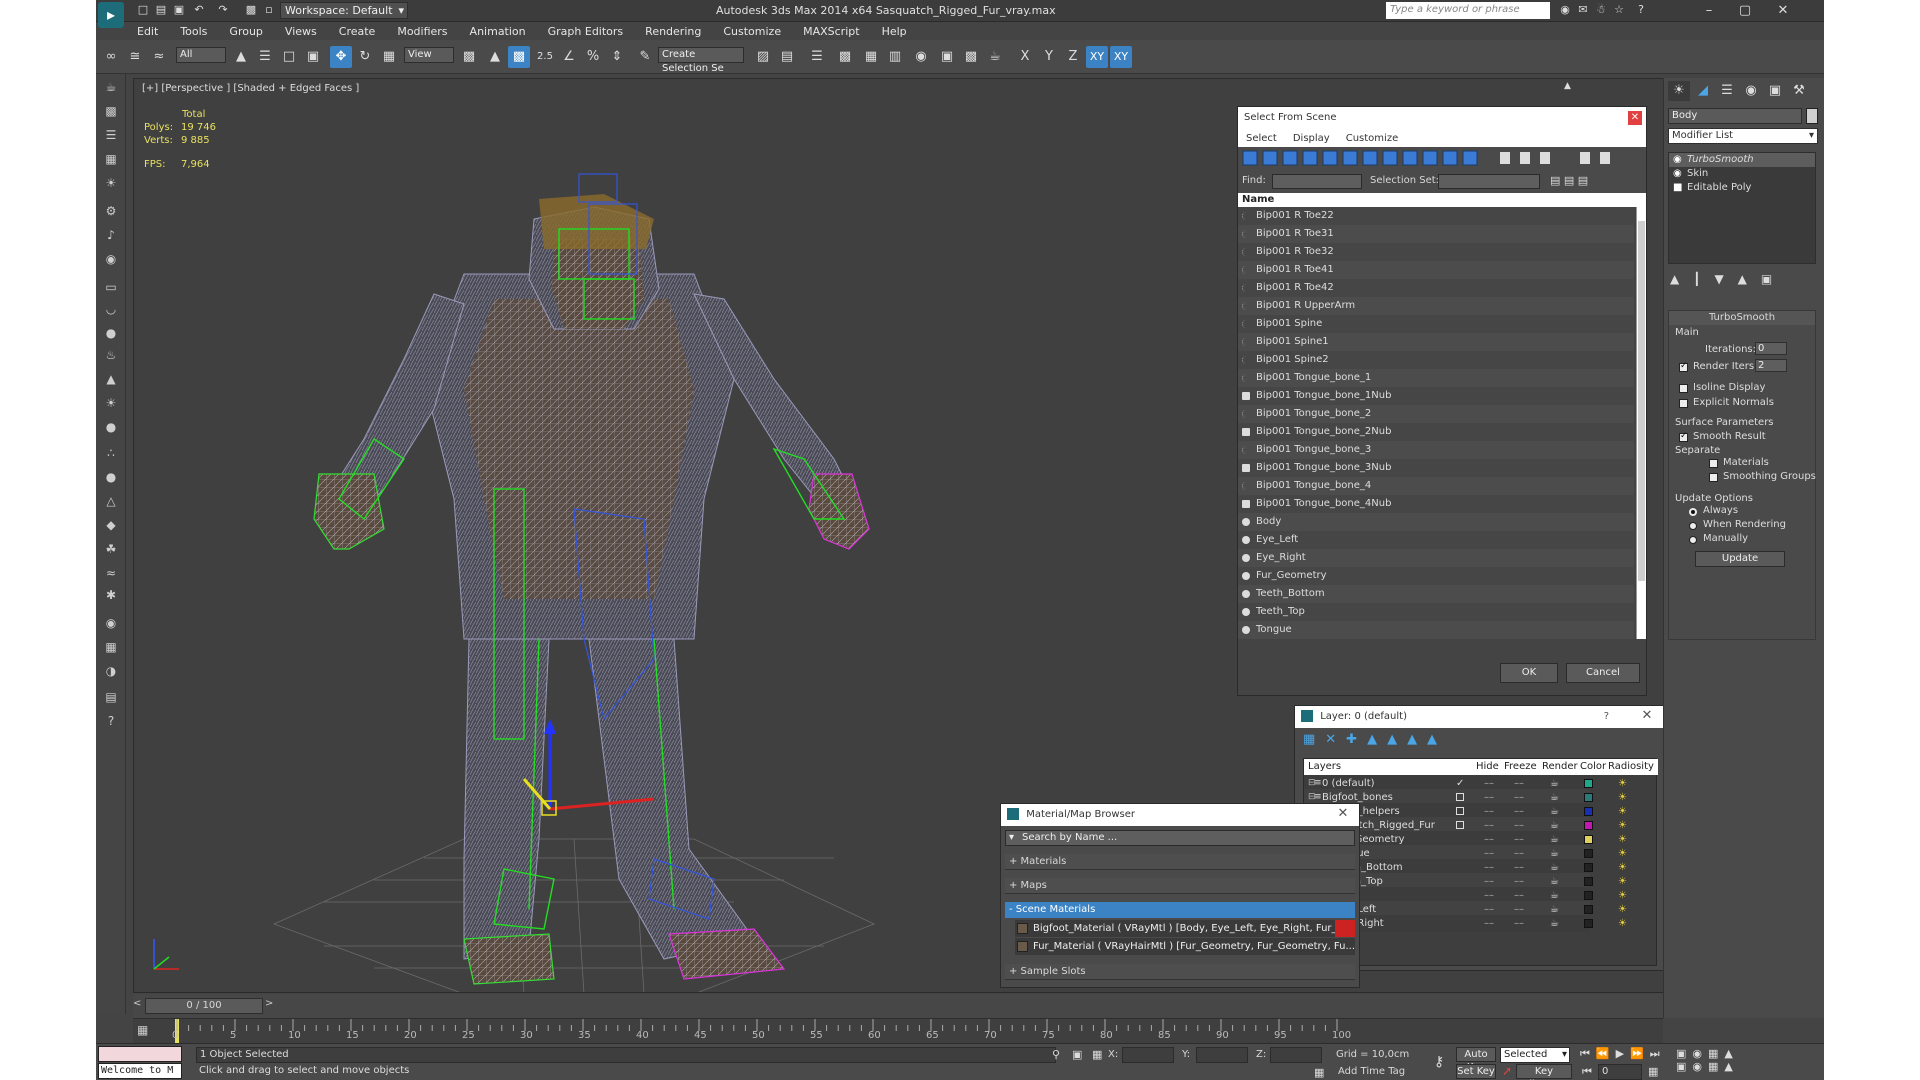  What do you see at coordinates (199, 10) in the screenshot?
I see `undo-icon: ↶` at bounding box center [199, 10].